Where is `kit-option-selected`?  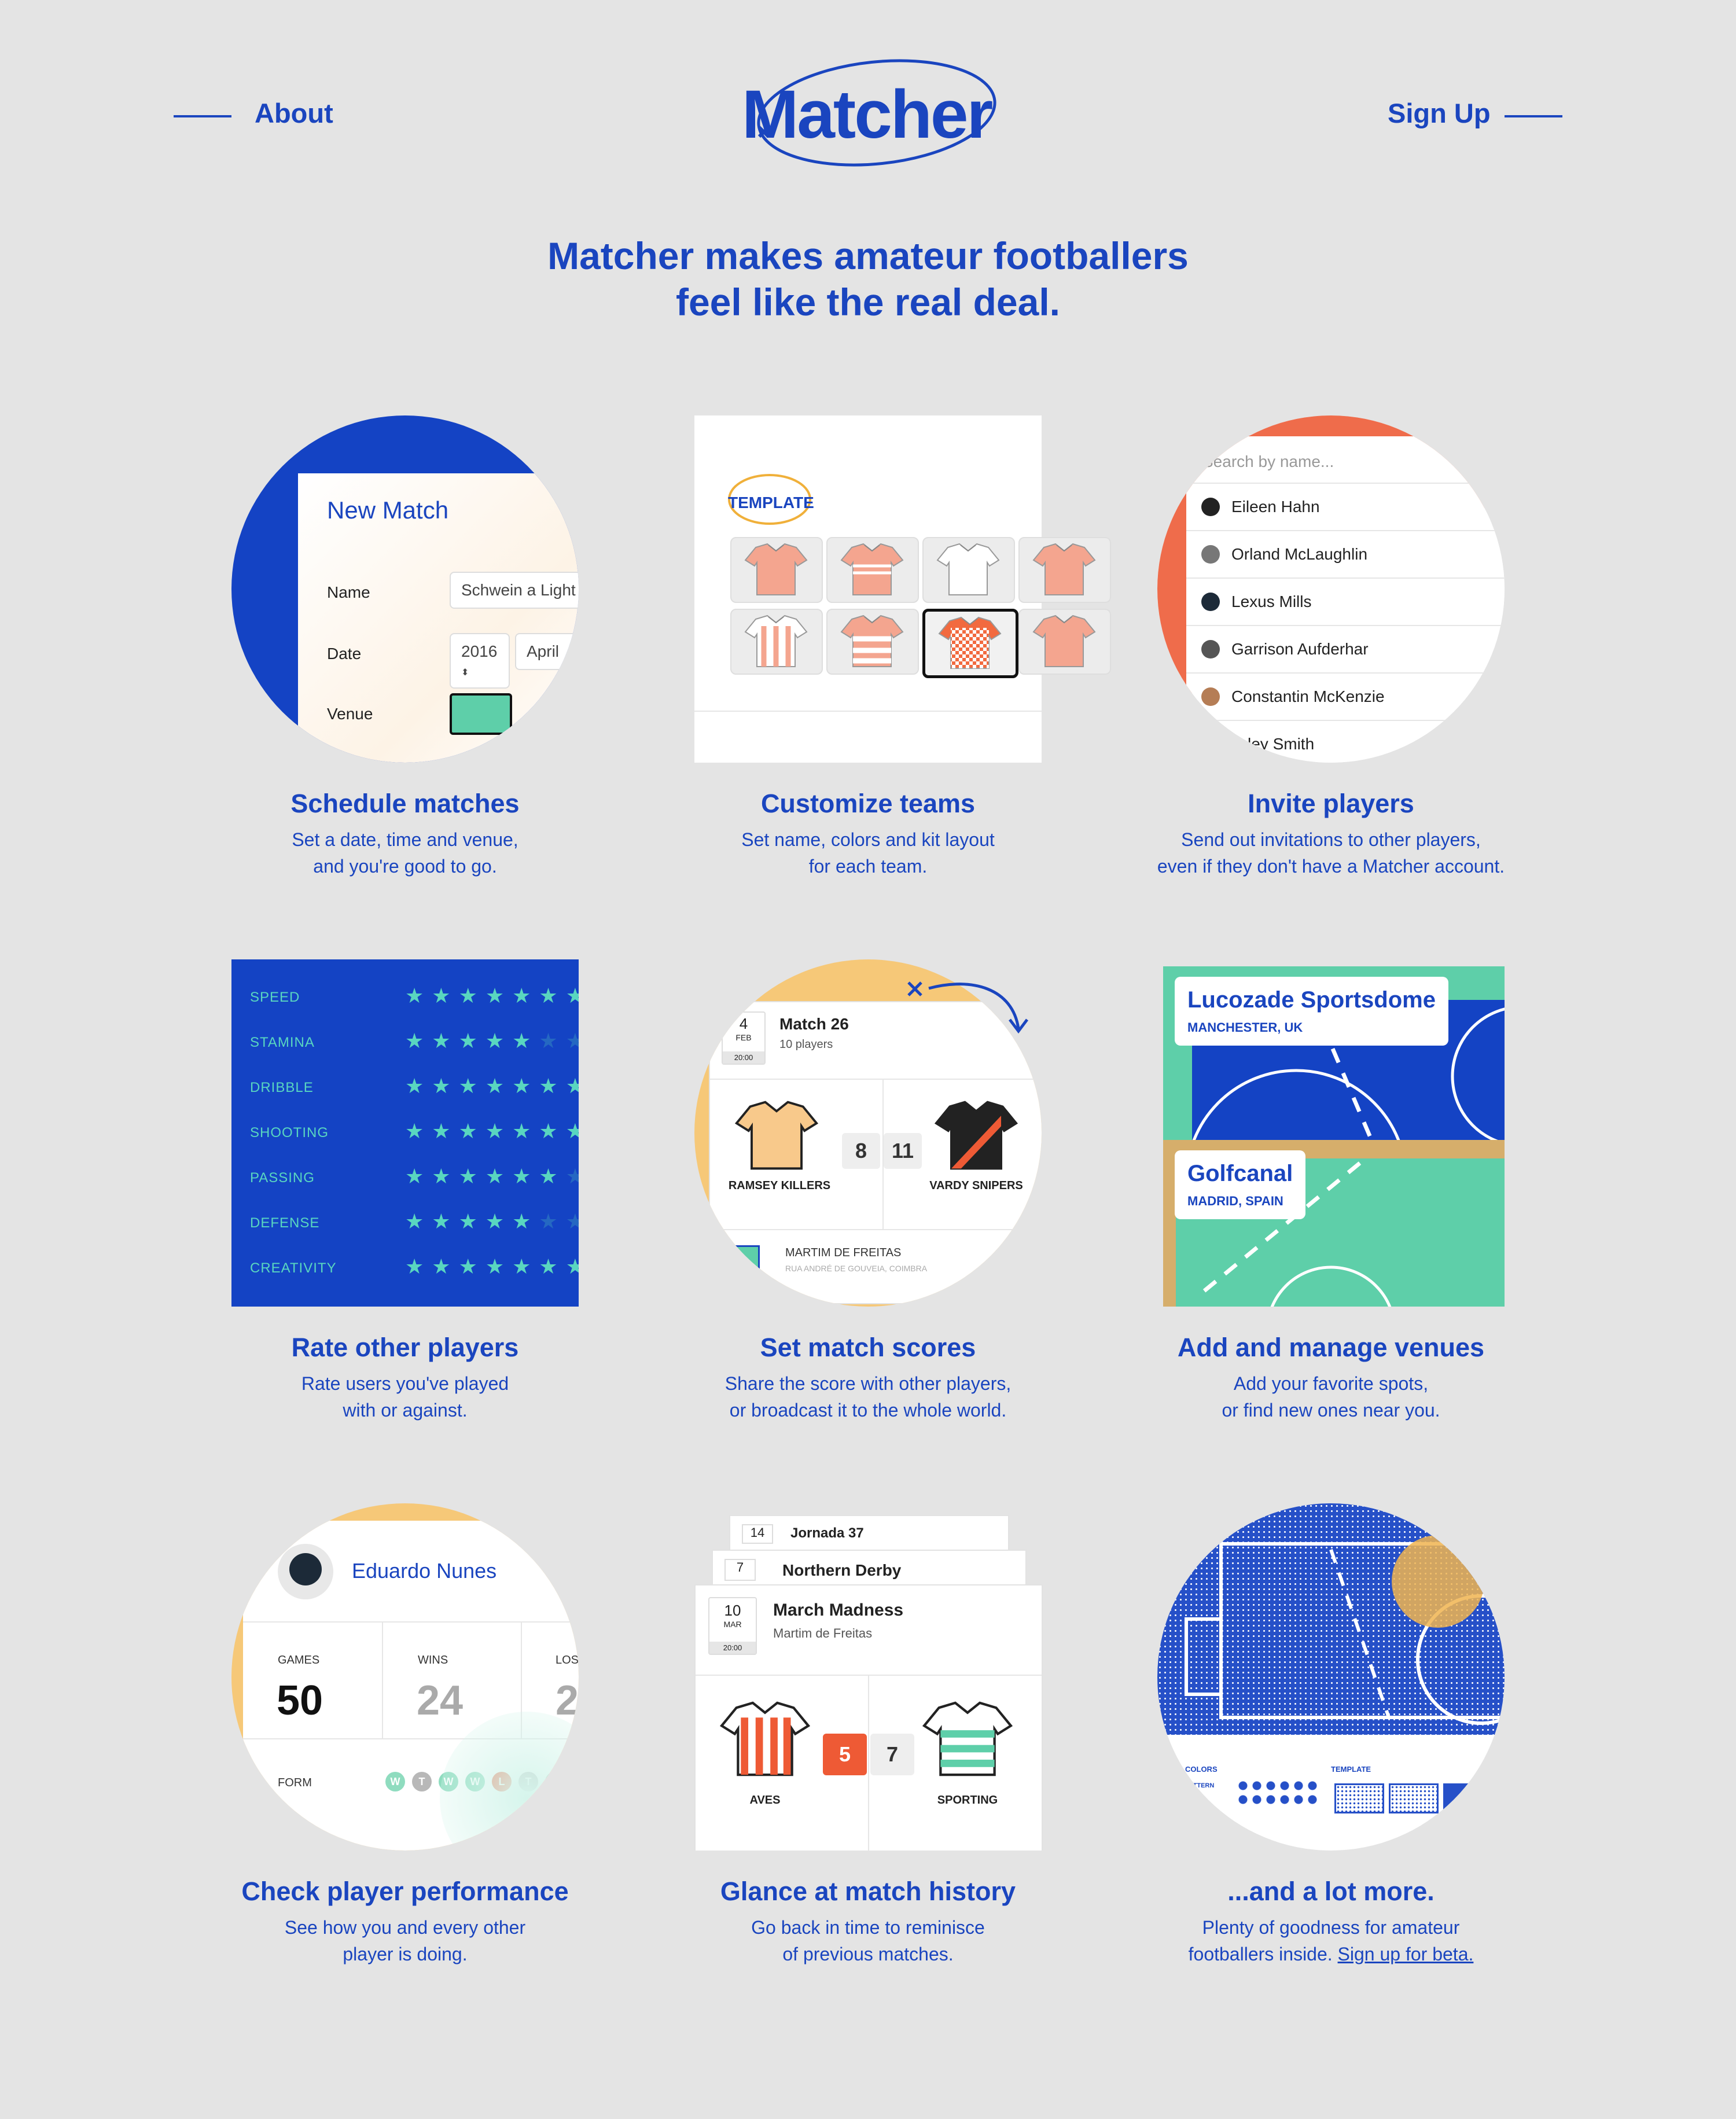 kit-option-selected is located at coordinates (970, 643).